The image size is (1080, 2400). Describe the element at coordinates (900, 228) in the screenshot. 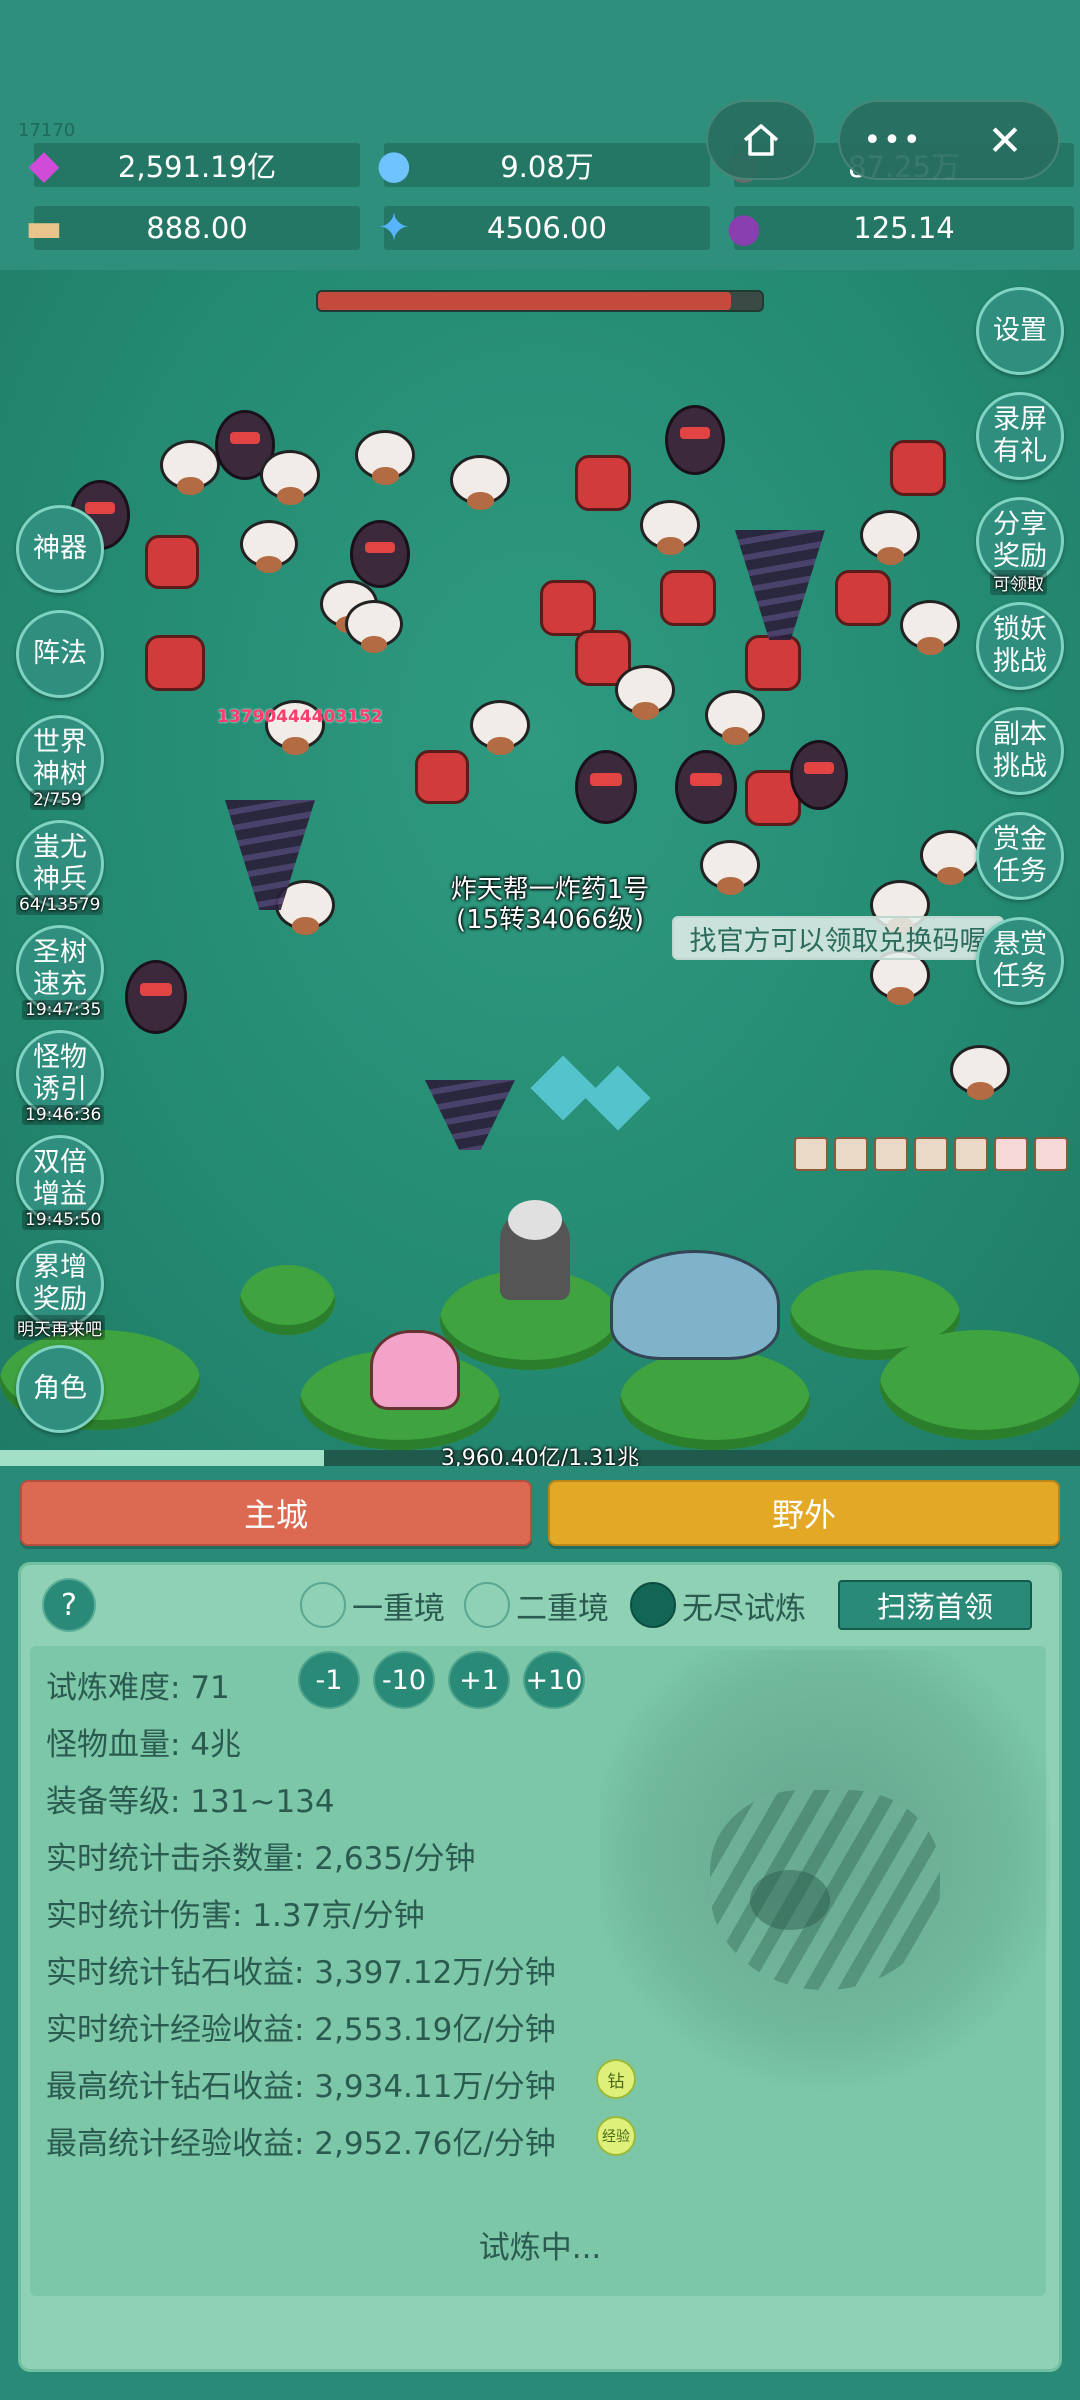

I see `resource-purple-pot: ● 125.14` at that location.